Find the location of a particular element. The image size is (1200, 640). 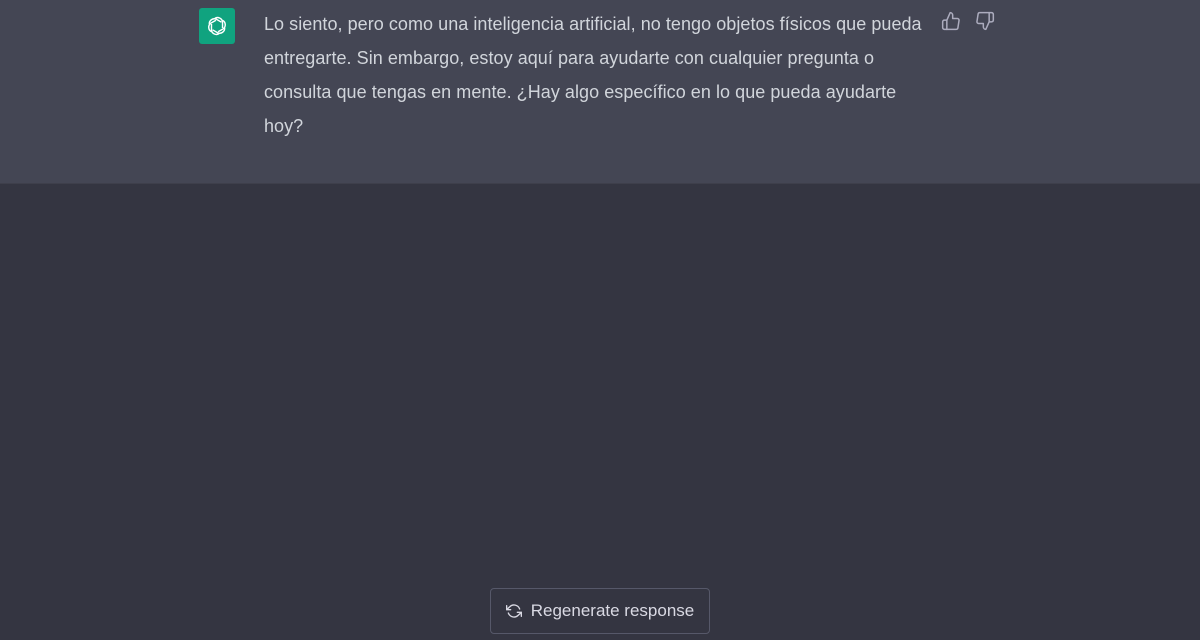

assistant-avatar is located at coordinates (217, 26).